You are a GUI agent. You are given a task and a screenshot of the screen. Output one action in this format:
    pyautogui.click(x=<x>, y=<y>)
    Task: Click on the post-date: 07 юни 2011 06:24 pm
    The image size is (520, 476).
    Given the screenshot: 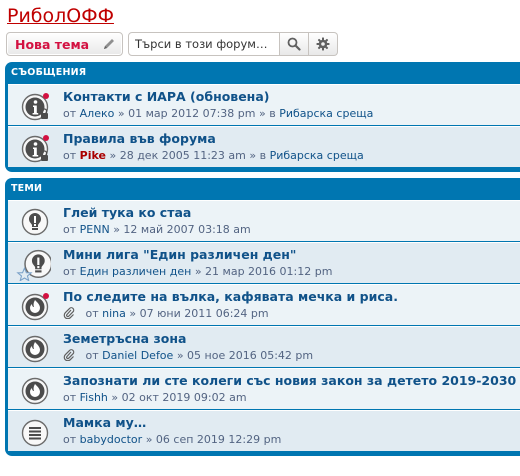 What is the action you would take?
    pyautogui.click(x=204, y=313)
    